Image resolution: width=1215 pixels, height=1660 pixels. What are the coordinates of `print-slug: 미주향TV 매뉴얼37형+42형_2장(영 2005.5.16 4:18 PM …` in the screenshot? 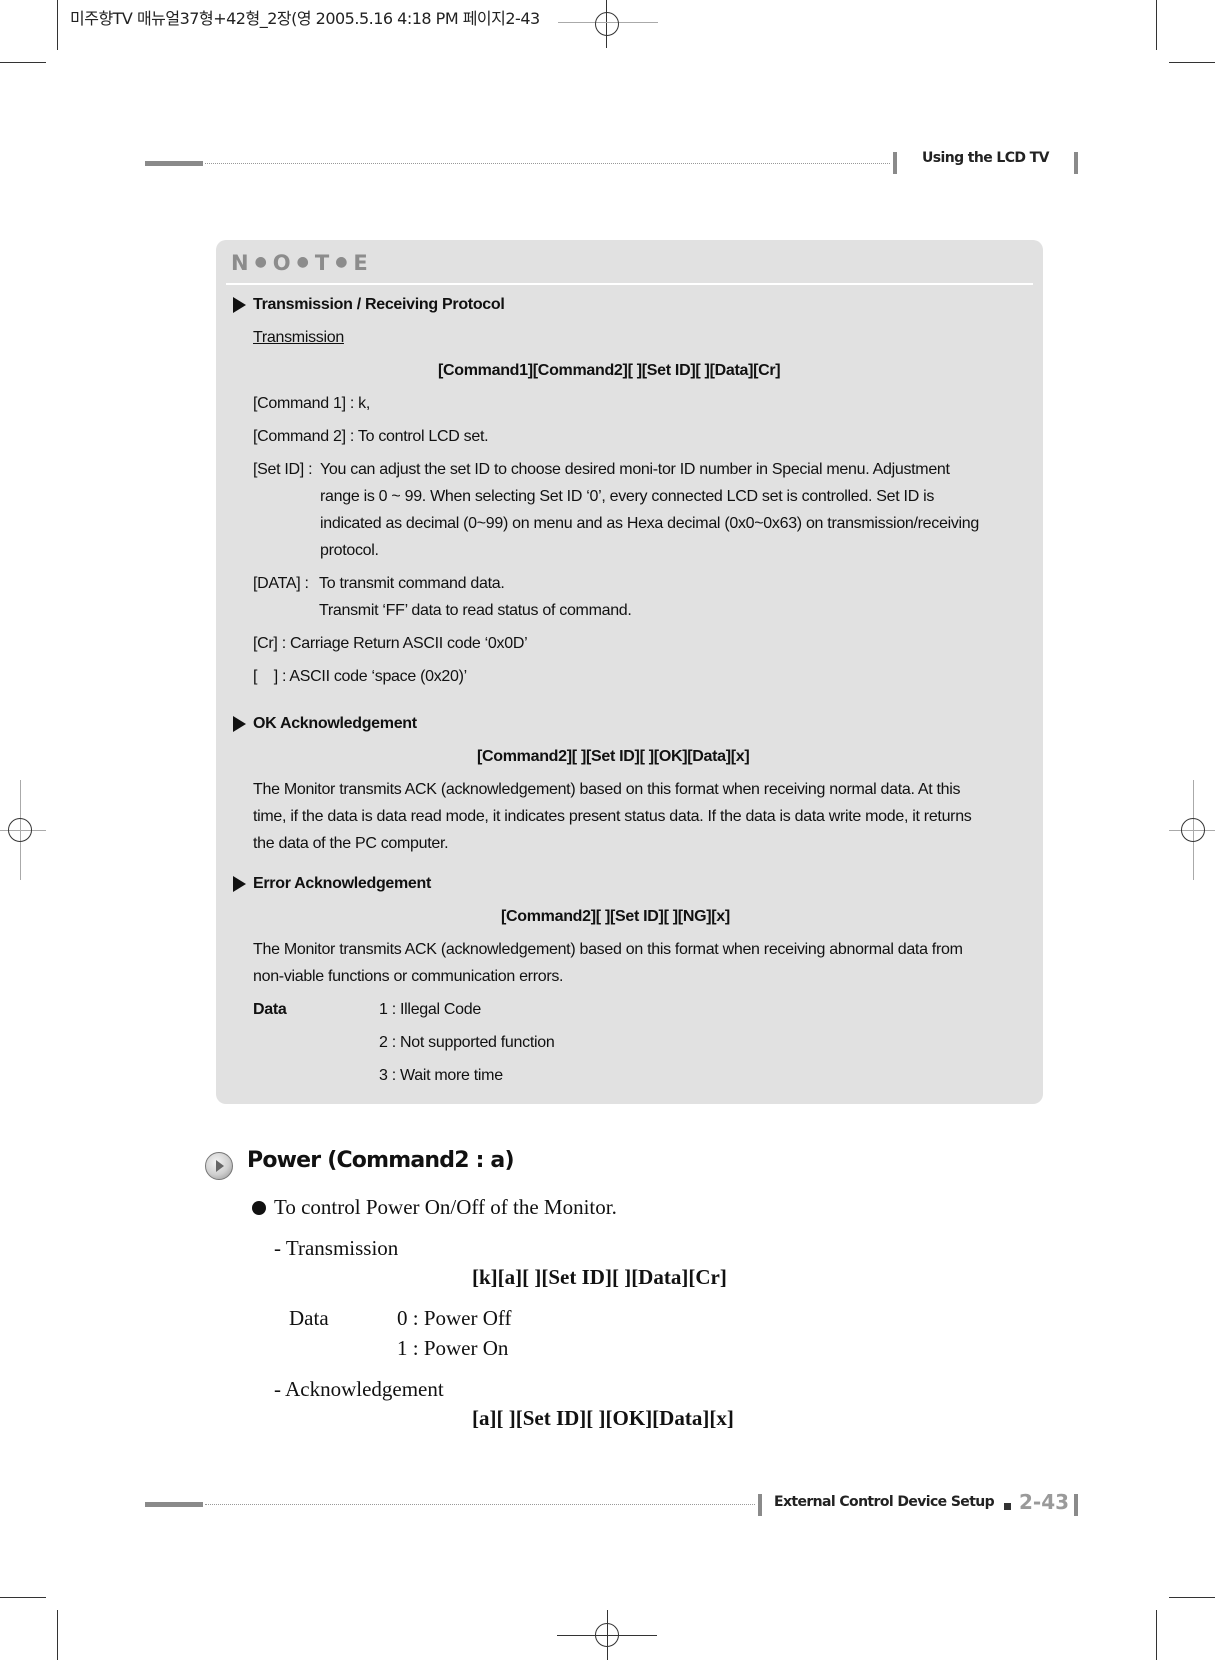 It's located at (305, 18).